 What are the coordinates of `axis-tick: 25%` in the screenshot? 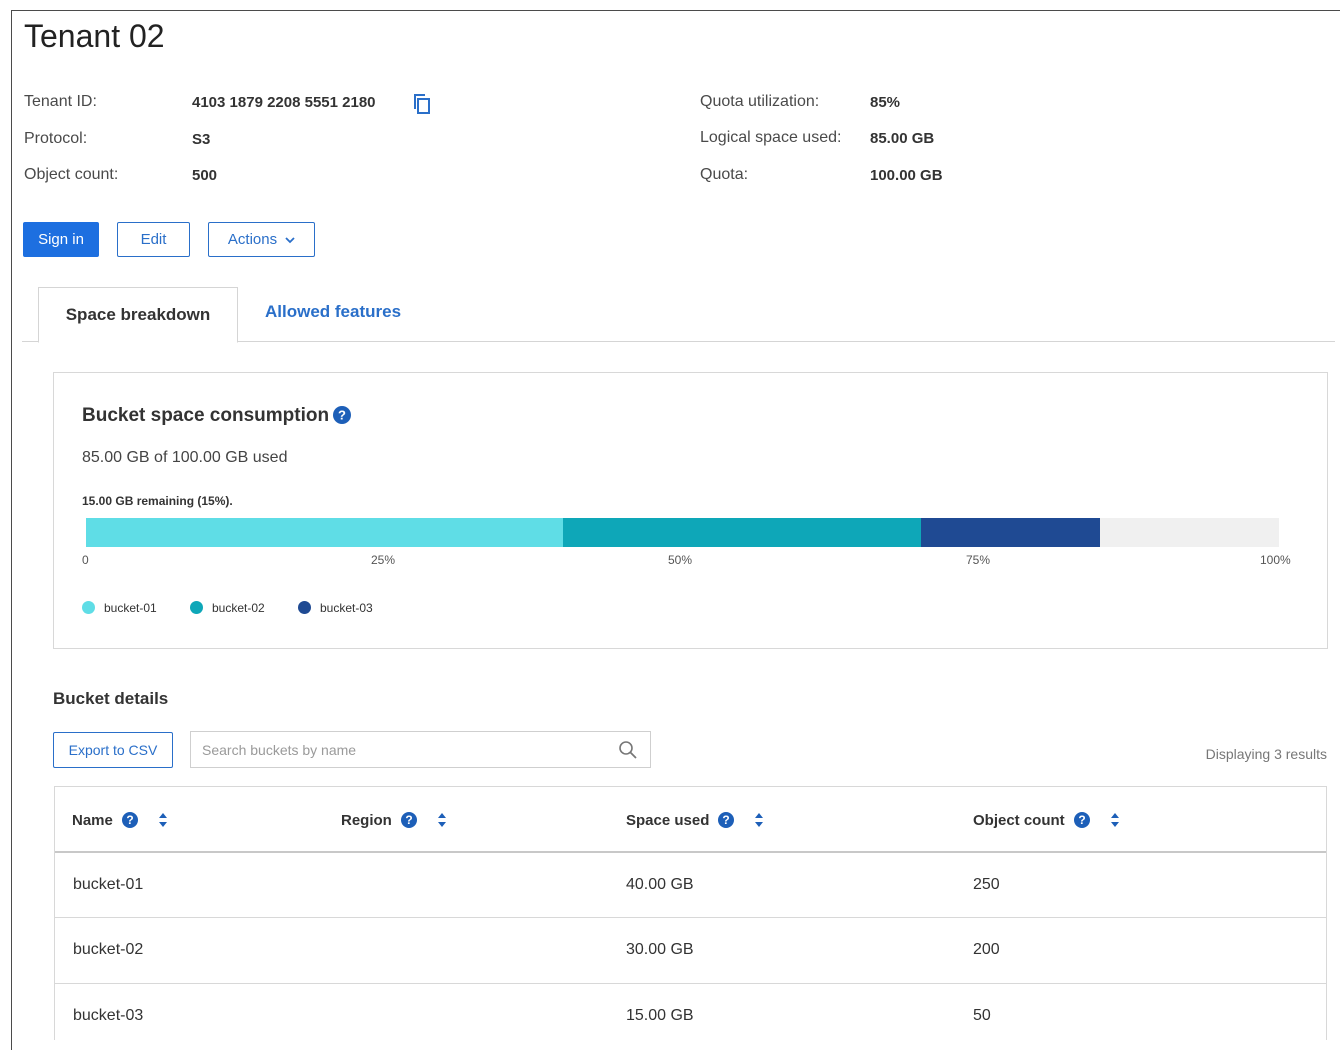 It's located at (383, 560).